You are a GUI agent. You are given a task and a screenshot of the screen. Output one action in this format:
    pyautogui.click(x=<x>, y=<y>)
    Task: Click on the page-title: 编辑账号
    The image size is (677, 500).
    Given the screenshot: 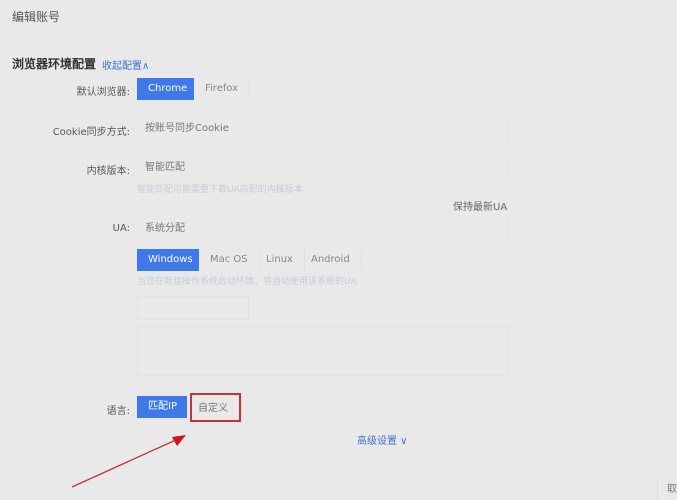 What is the action you would take?
    pyautogui.click(x=36, y=17)
    